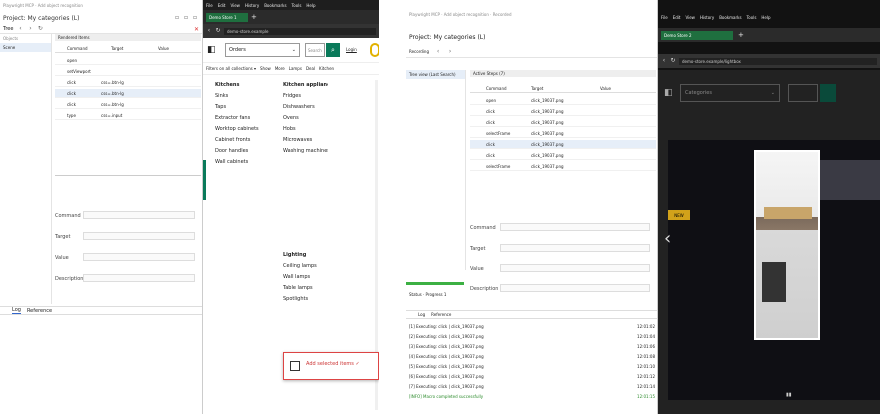 The image size is (880, 414). I want to click on refresh-icon: ↻, so click(40, 29).